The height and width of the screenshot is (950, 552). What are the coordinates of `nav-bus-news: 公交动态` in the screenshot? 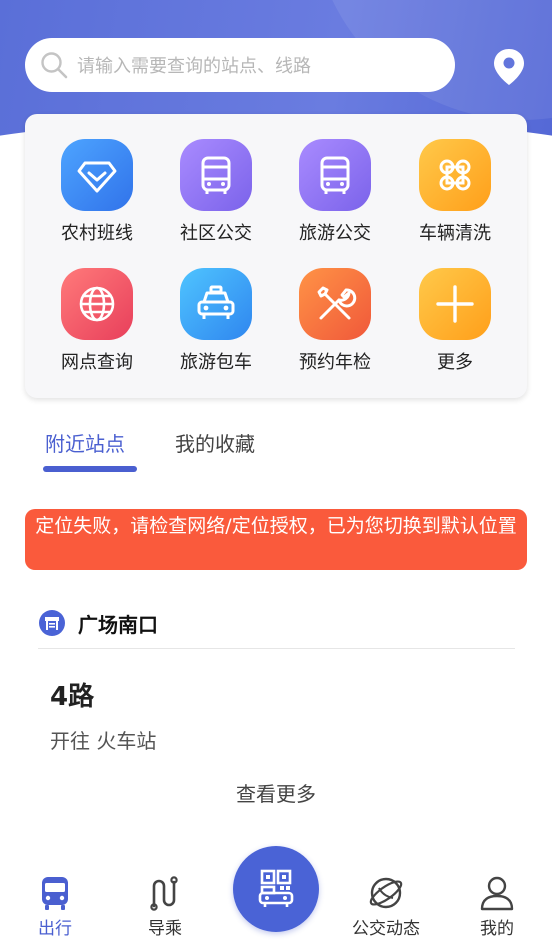 It's located at (386, 906).